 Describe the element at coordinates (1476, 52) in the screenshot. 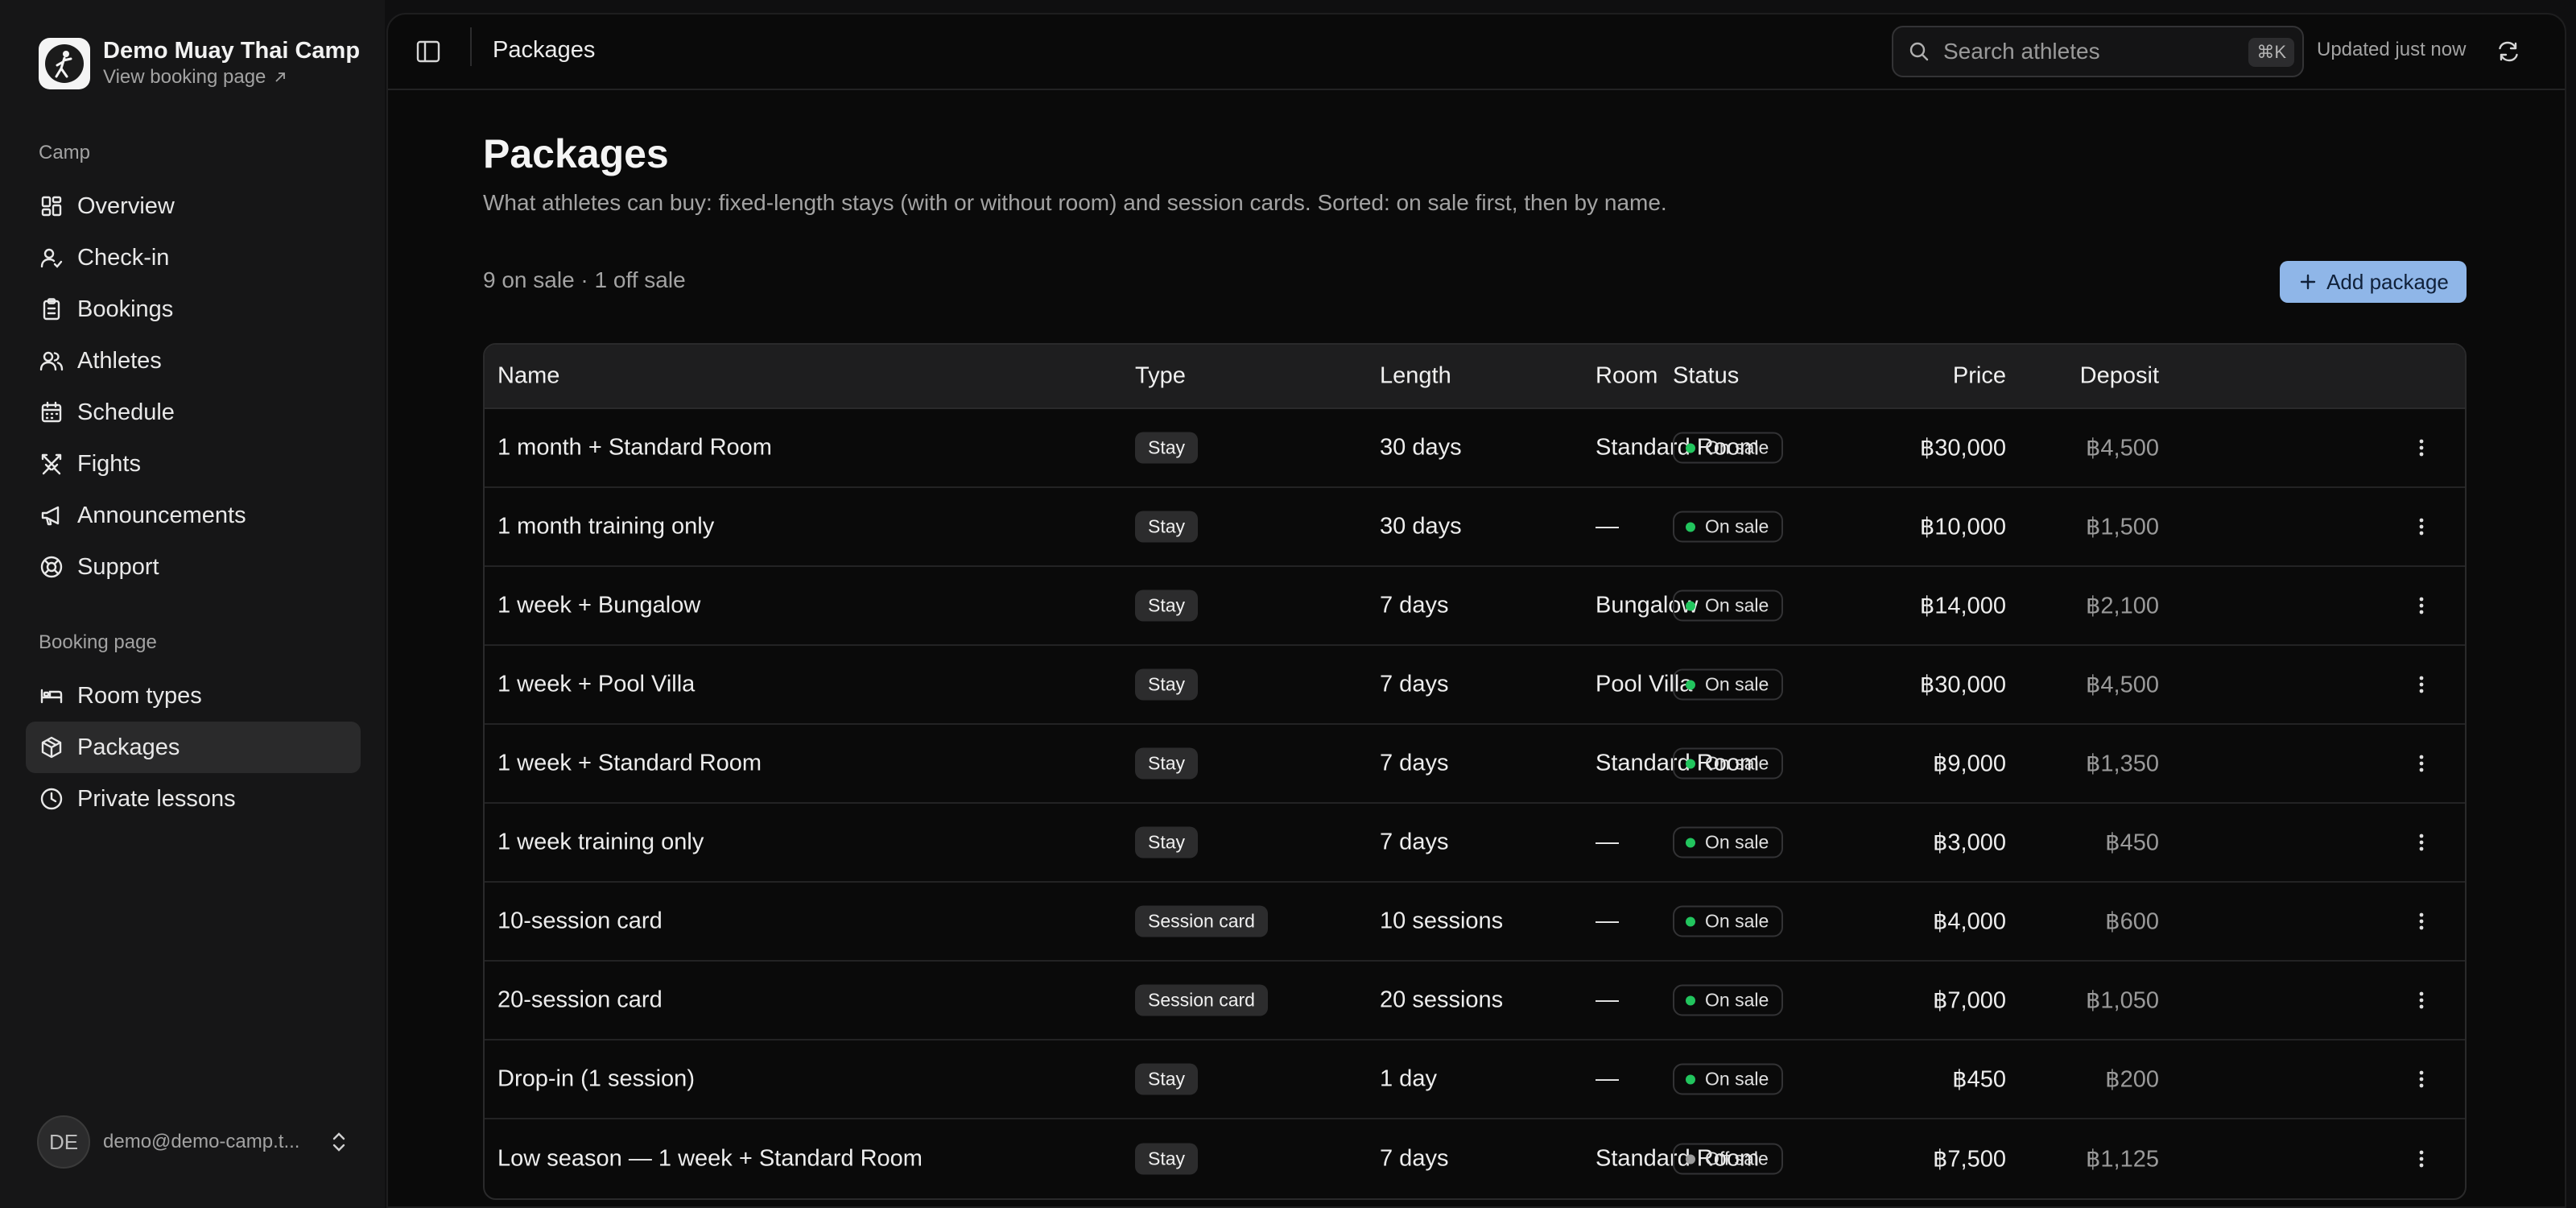

I see `topbar: Packages ⌘K Updated just now` at that location.